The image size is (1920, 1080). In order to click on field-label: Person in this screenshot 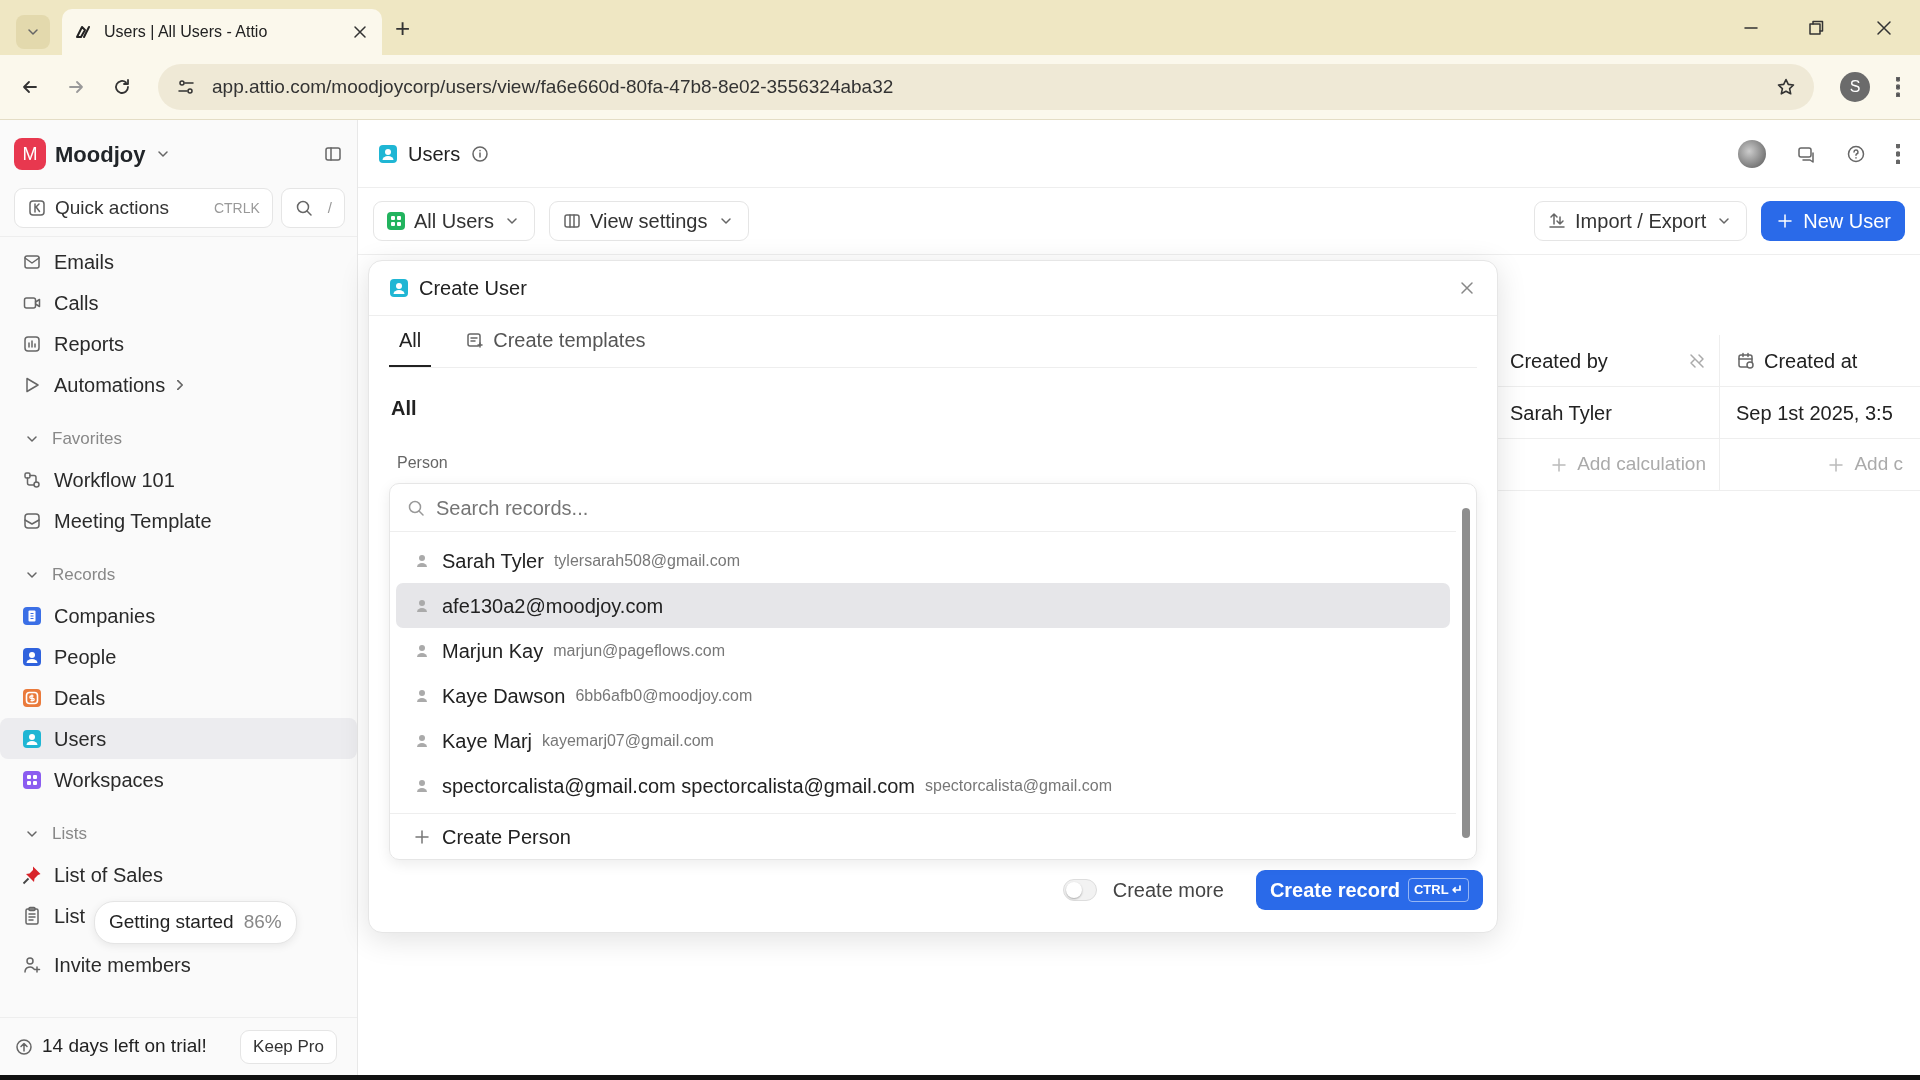, I will do `click(422, 463)`.